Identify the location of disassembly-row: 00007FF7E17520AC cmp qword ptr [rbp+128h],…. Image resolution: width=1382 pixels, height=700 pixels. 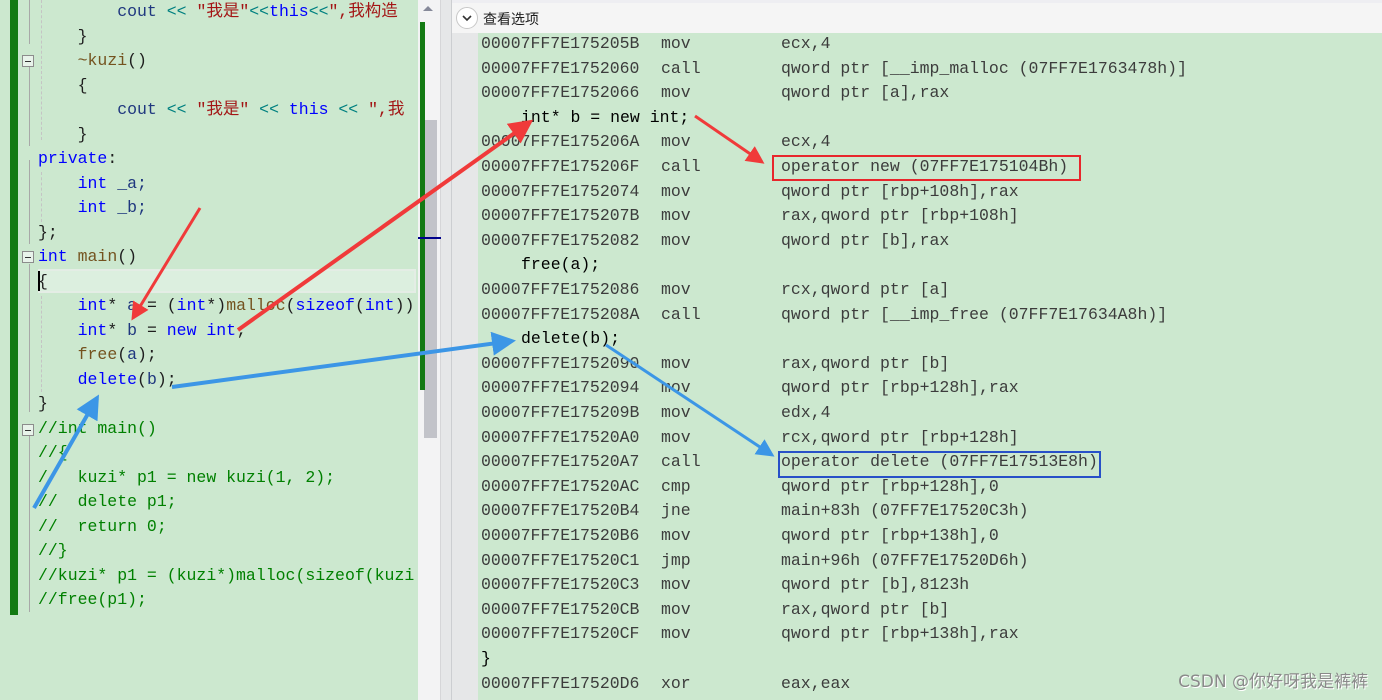
(917, 487).